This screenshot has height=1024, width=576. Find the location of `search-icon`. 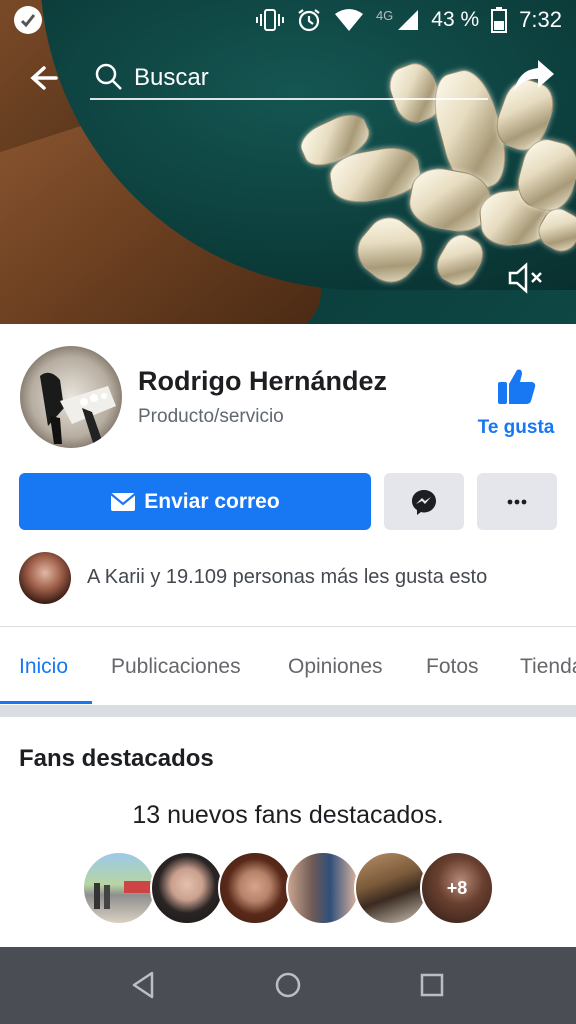

search-icon is located at coordinates (108, 76).